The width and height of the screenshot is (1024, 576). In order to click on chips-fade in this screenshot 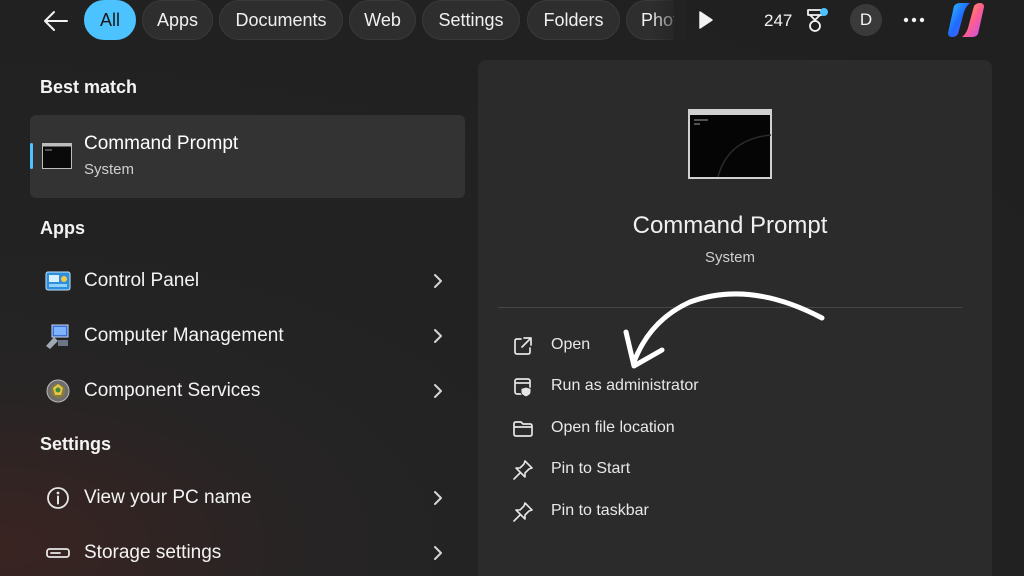, I will do `click(668, 20)`.